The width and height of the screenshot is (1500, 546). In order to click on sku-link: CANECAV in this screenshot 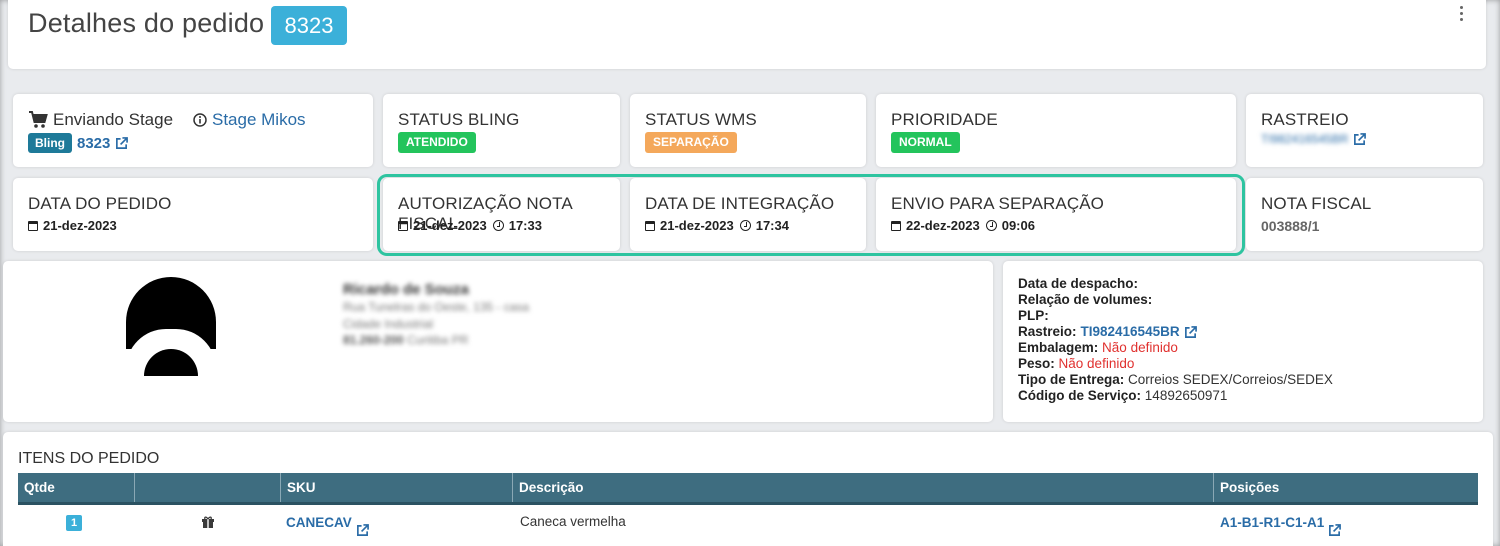, I will do `click(319, 523)`.